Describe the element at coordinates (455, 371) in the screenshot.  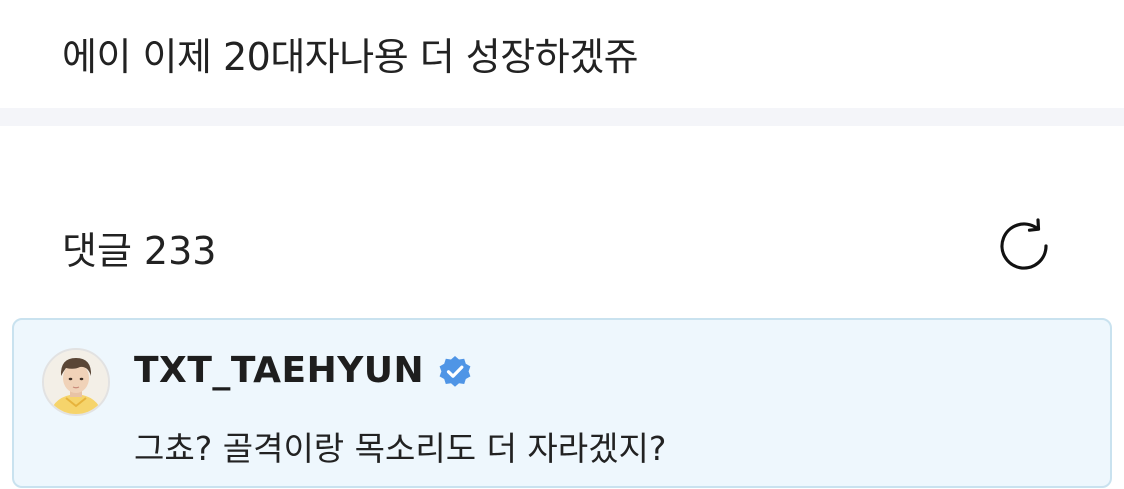
I see `verified-badge-icon` at that location.